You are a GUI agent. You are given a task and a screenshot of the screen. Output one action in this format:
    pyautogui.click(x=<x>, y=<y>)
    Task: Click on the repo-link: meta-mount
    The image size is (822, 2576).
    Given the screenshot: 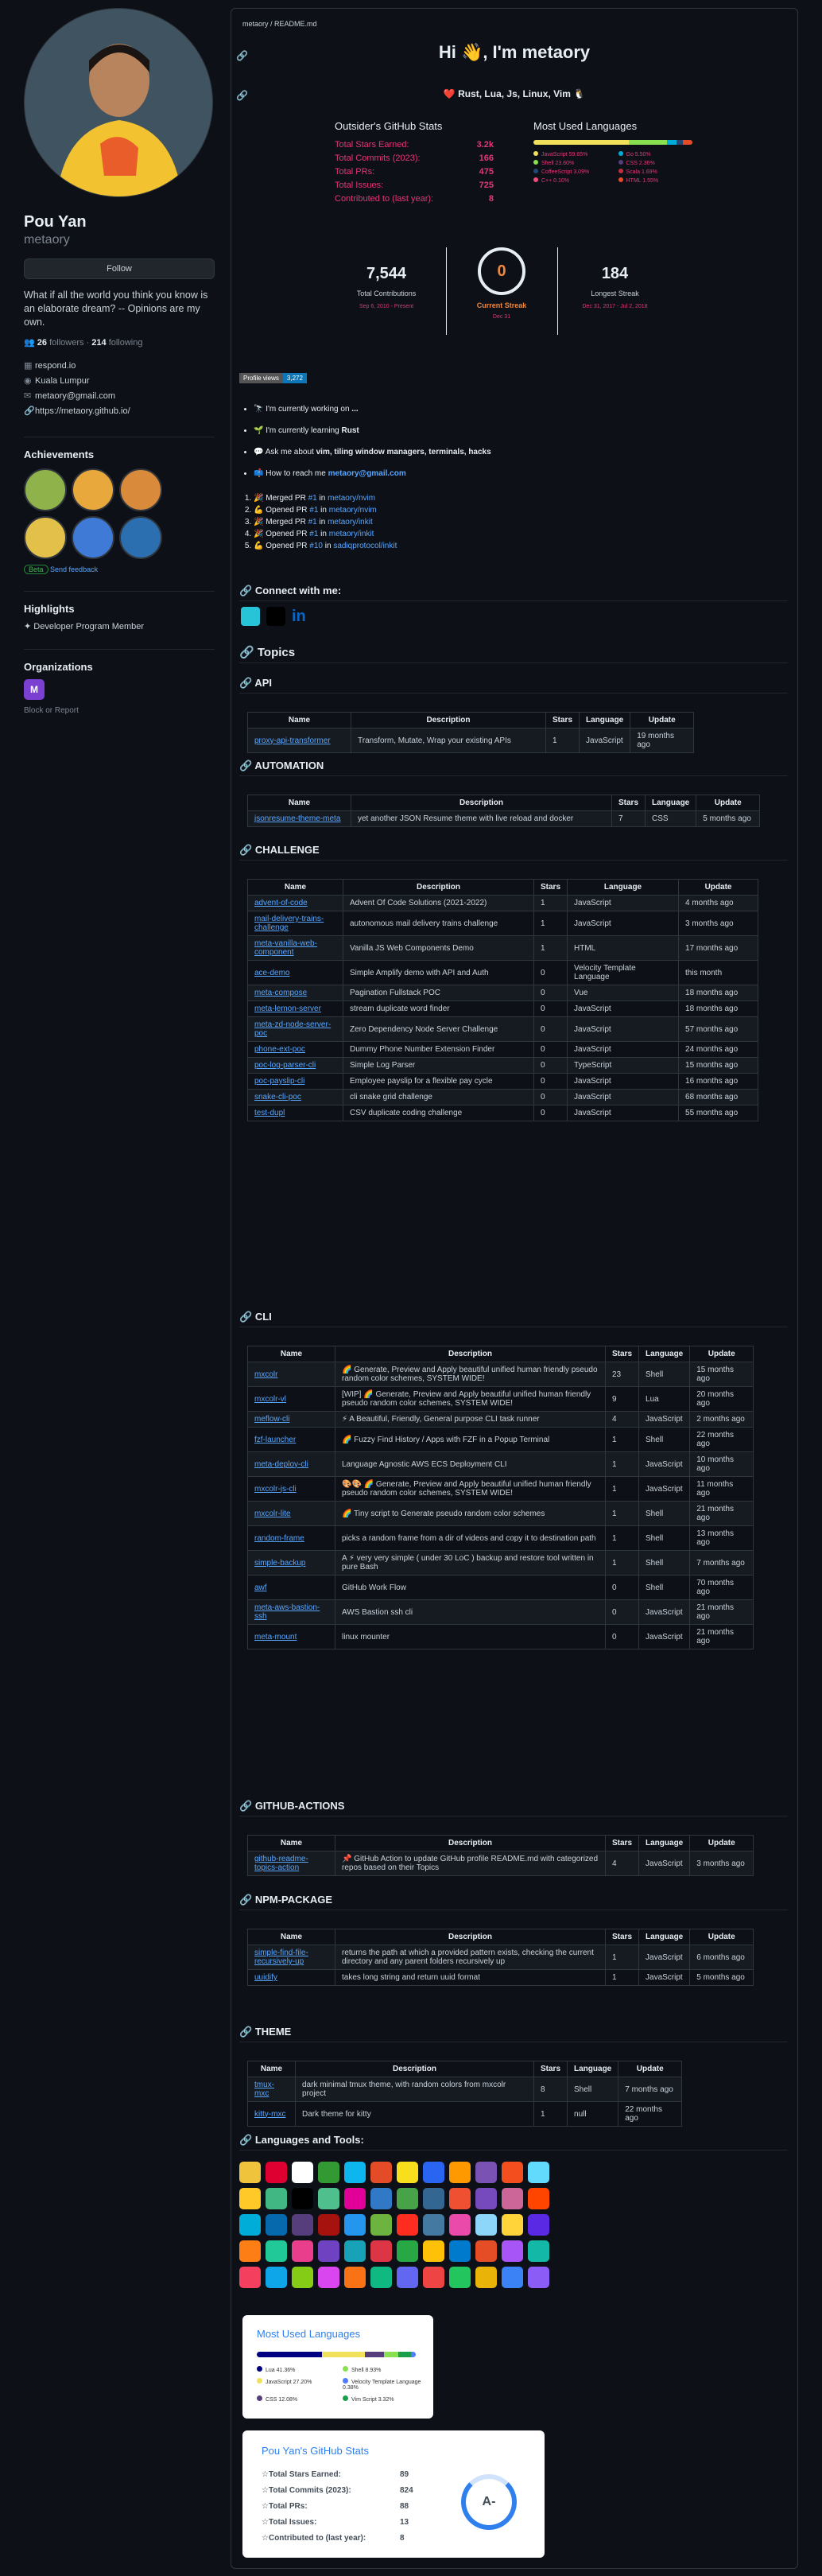 What is the action you would take?
    pyautogui.click(x=275, y=1637)
    